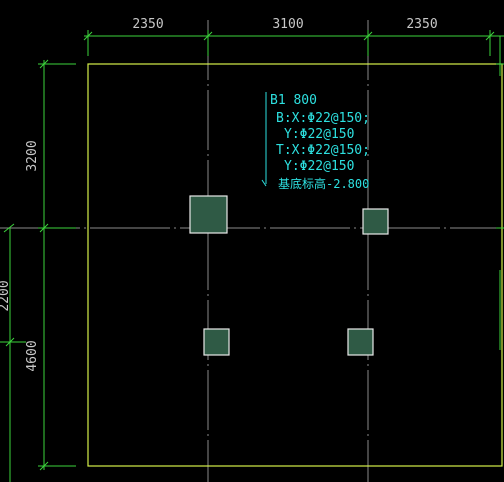  What do you see at coordinates (323, 118) in the screenshot?
I see `annotation-line-2: B:X:Φ22@150;` at bounding box center [323, 118].